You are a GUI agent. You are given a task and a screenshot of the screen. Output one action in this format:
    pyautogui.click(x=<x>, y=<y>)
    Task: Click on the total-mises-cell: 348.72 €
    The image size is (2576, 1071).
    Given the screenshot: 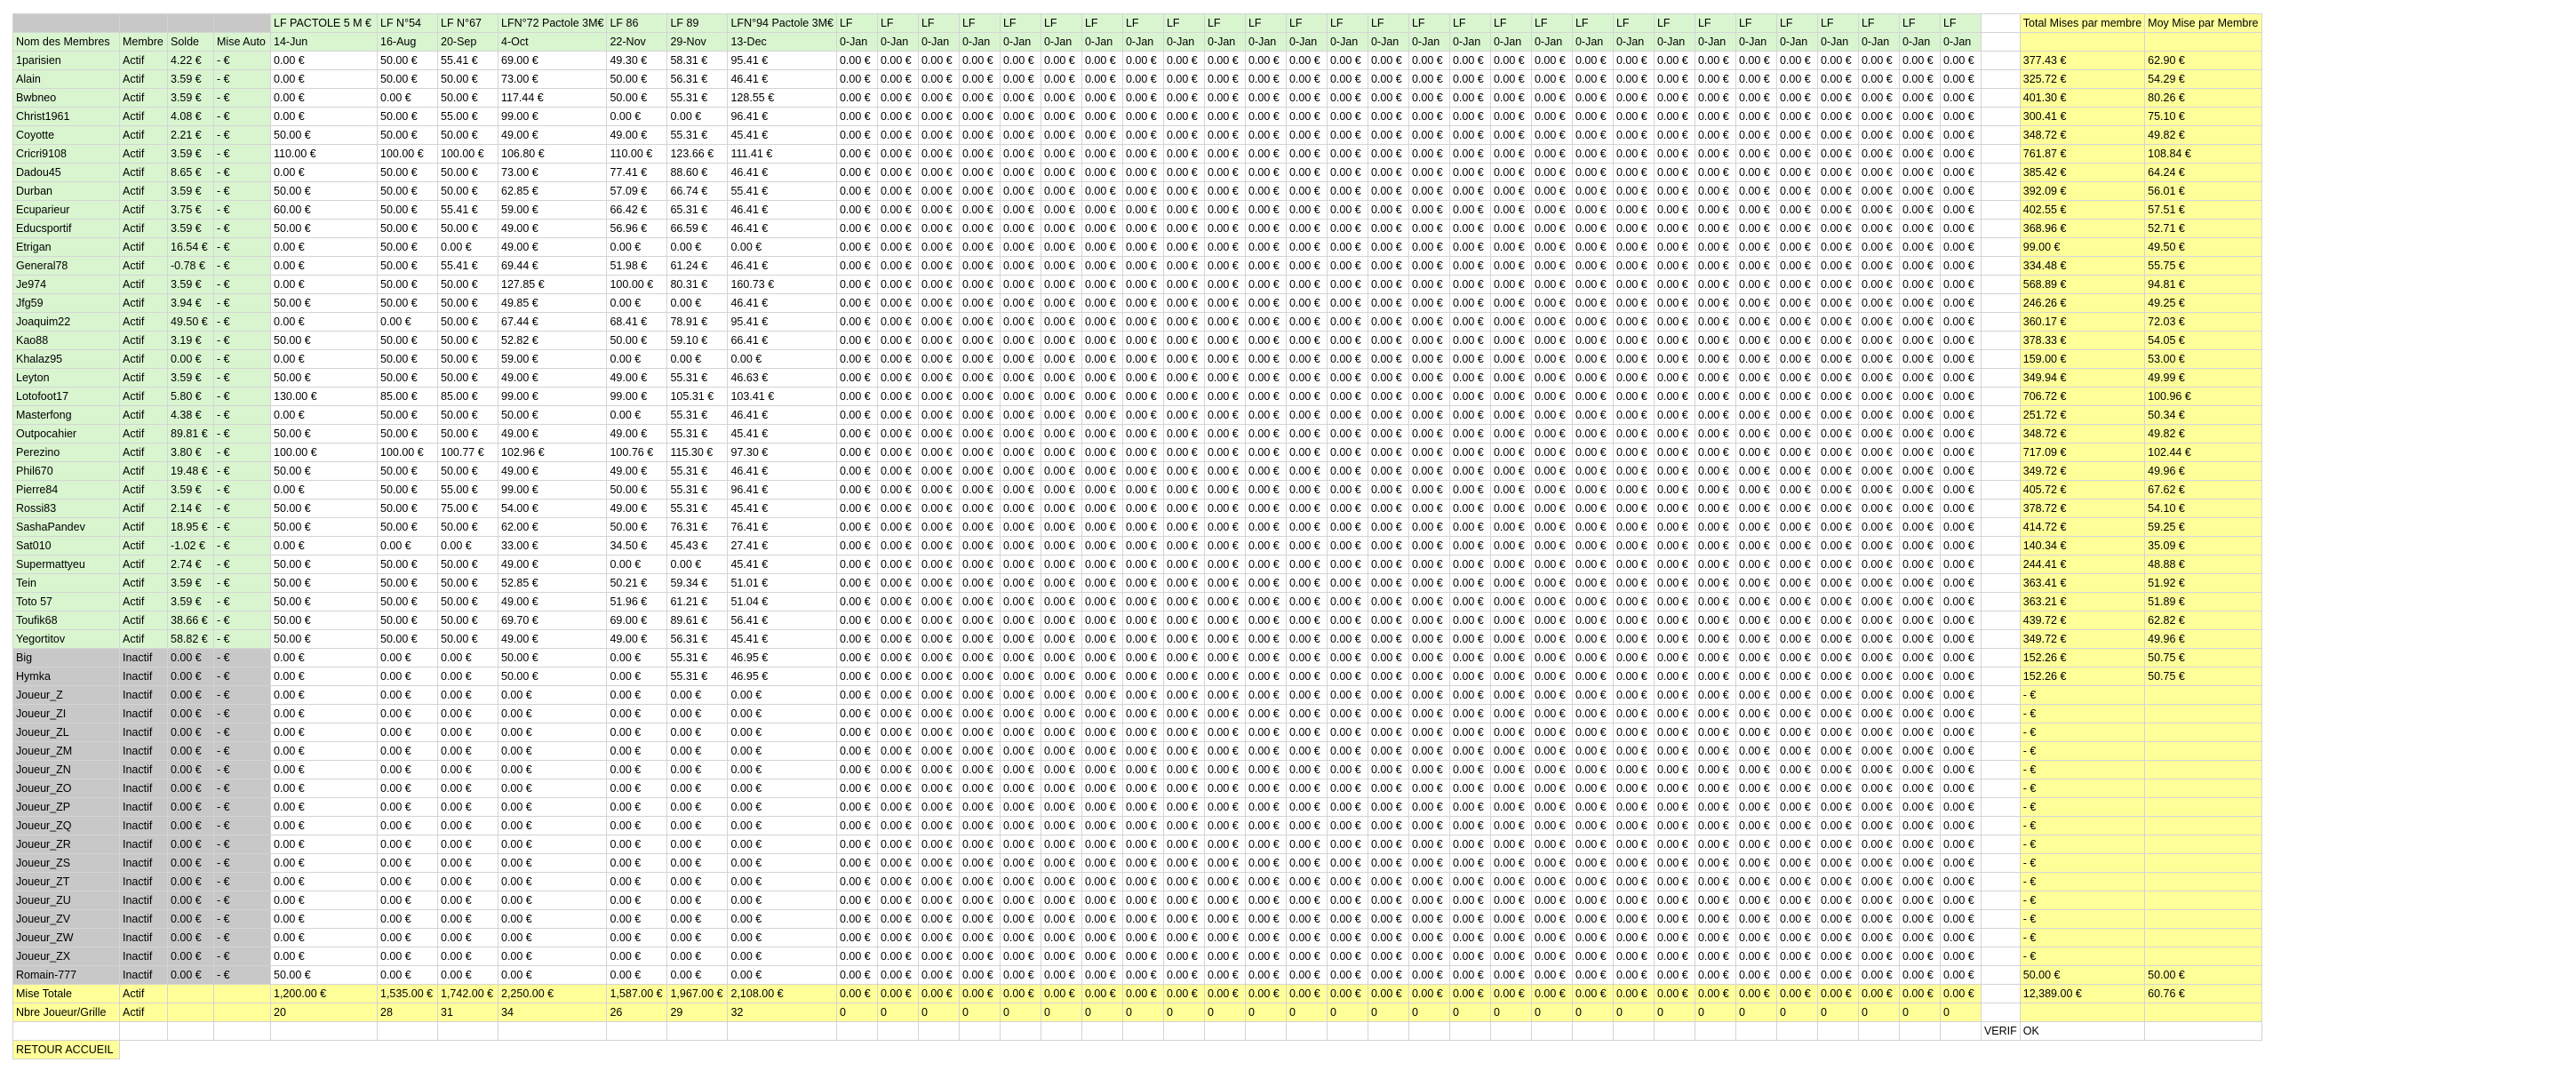 What is the action you would take?
    pyautogui.click(x=2082, y=135)
    